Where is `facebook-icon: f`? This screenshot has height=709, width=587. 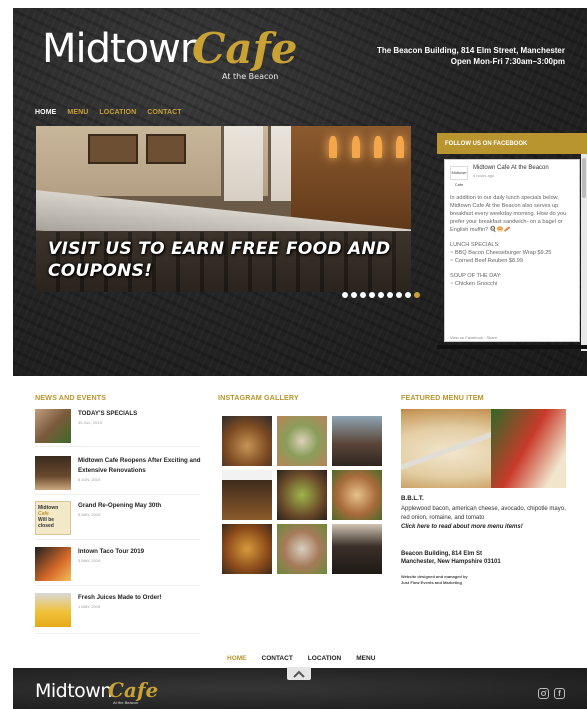
facebook-icon: f is located at coordinates (559, 693).